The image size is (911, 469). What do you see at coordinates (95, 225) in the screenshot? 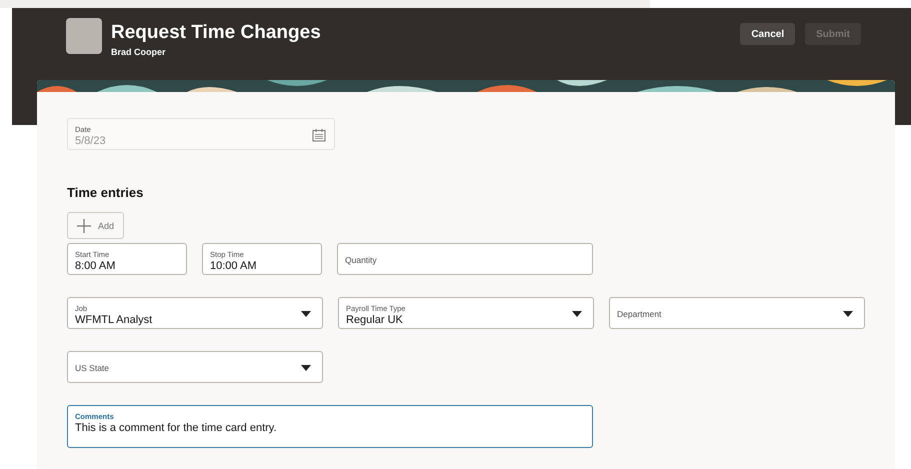
I see `add-button: Add` at bounding box center [95, 225].